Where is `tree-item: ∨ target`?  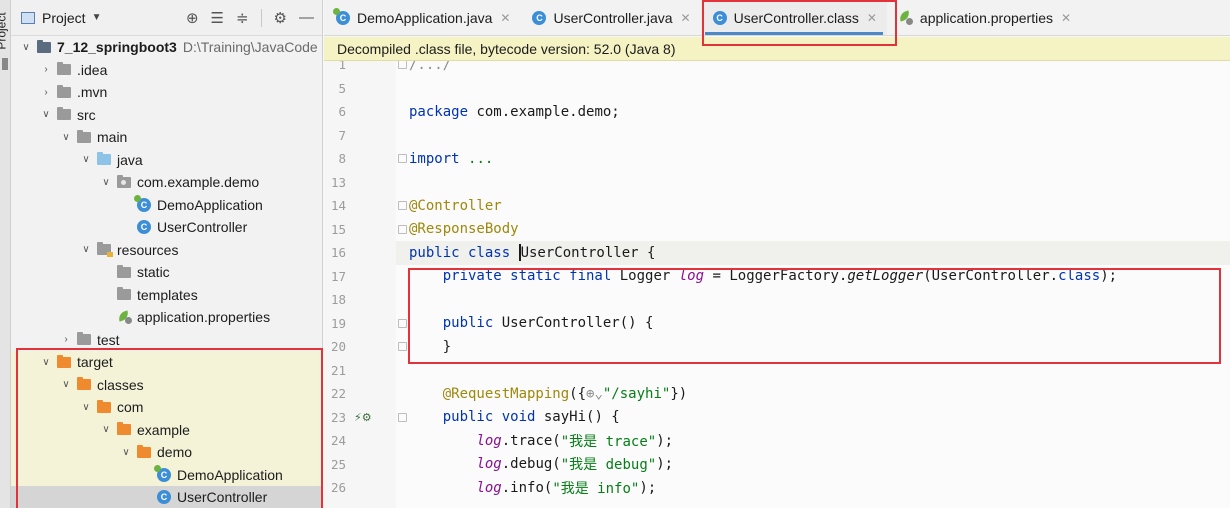 tree-item: ∨ target is located at coordinates (166, 362).